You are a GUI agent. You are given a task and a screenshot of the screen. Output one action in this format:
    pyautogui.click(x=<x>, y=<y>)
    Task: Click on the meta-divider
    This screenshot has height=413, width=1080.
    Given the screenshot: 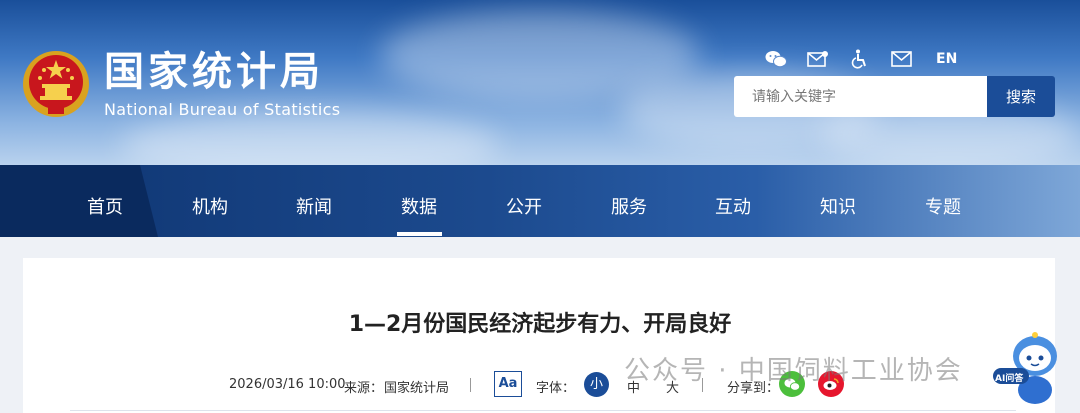 What is the action you would take?
    pyautogui.click(x=470, y=385)
    